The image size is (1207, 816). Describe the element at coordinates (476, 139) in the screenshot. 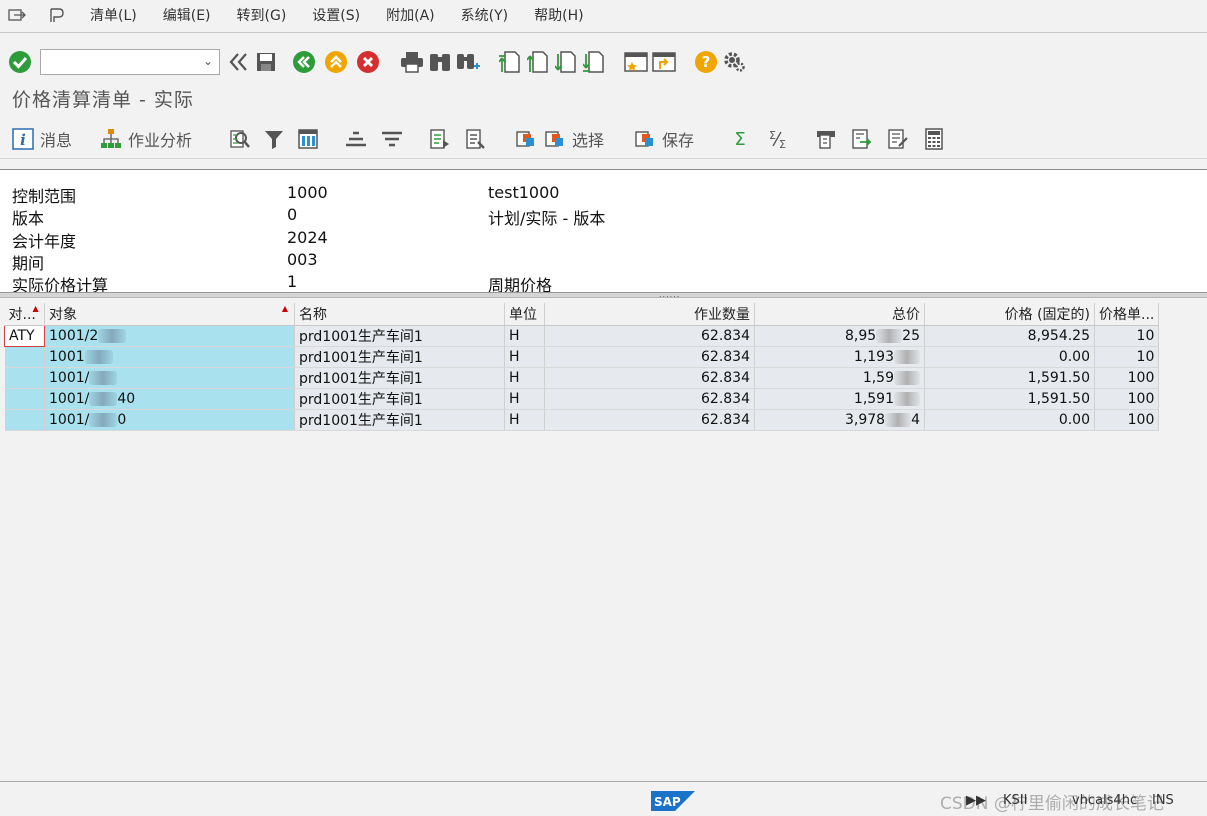

I see `print-preview-icon` at that location.